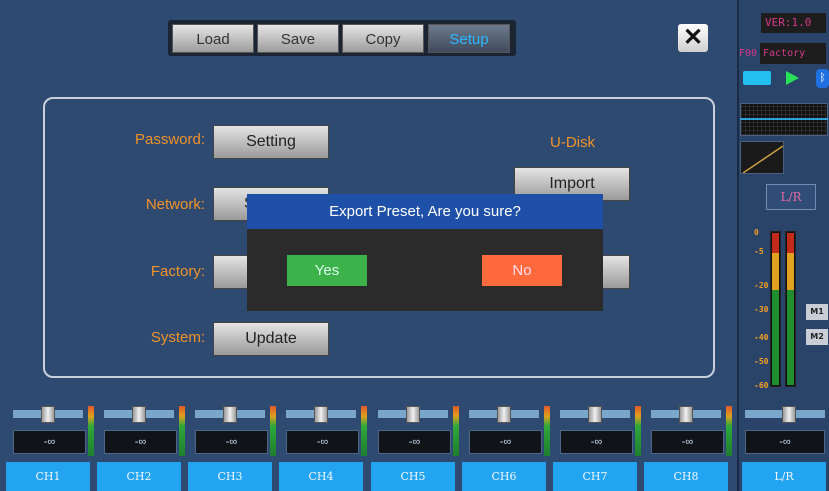 Image resolution: width=829 pixels, height=491 pixels. Describe the element at coordinates (327, 270) in the screenshot. I see `yes-button: Yes` at that location.